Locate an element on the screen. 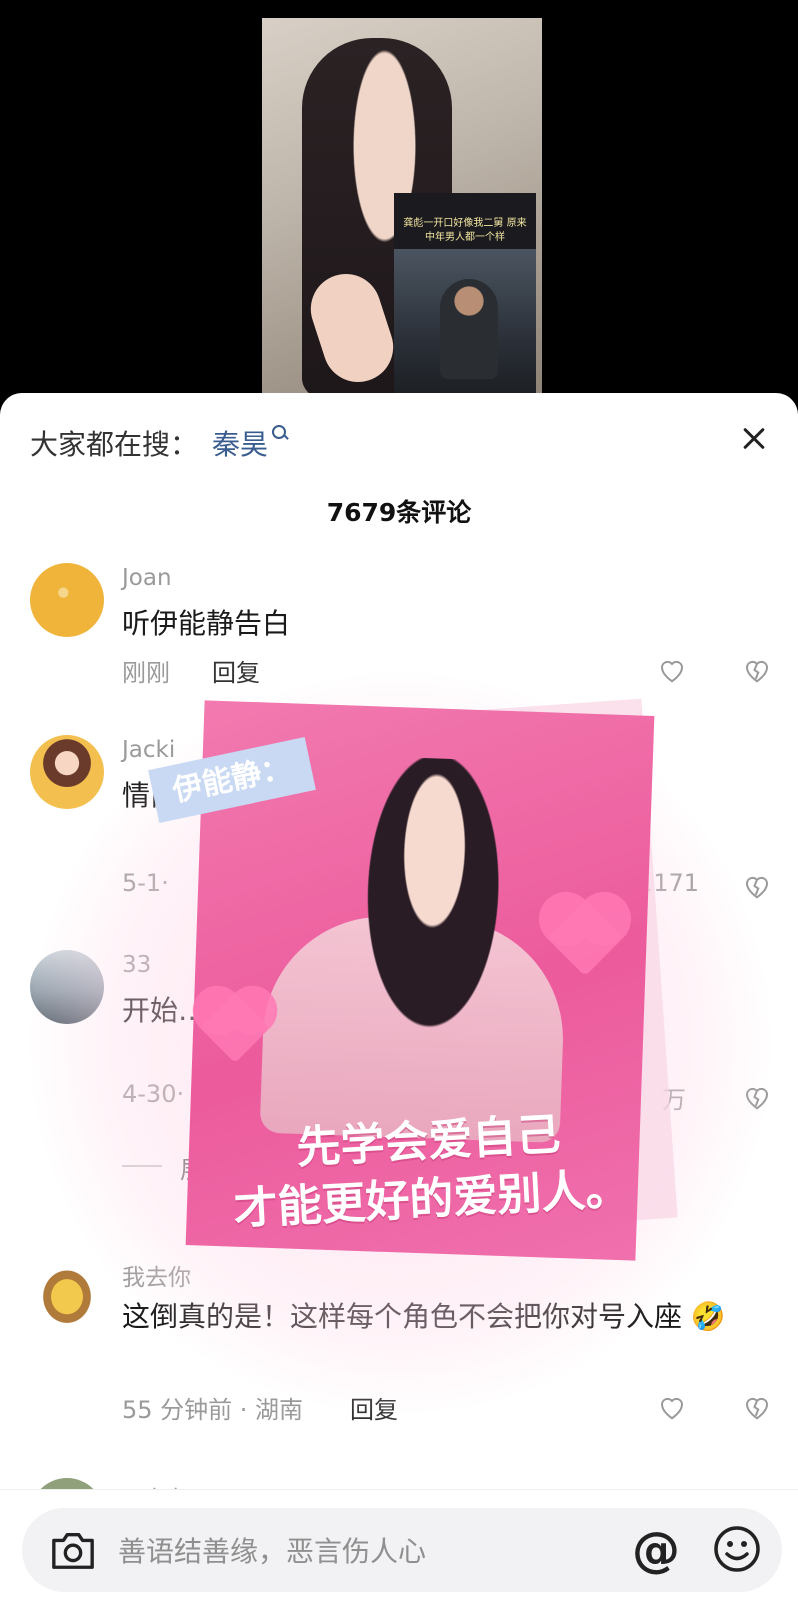 The width and height of the screenshot is (798, 1618). like-count: 万 is located at coordinates (674, 1100).